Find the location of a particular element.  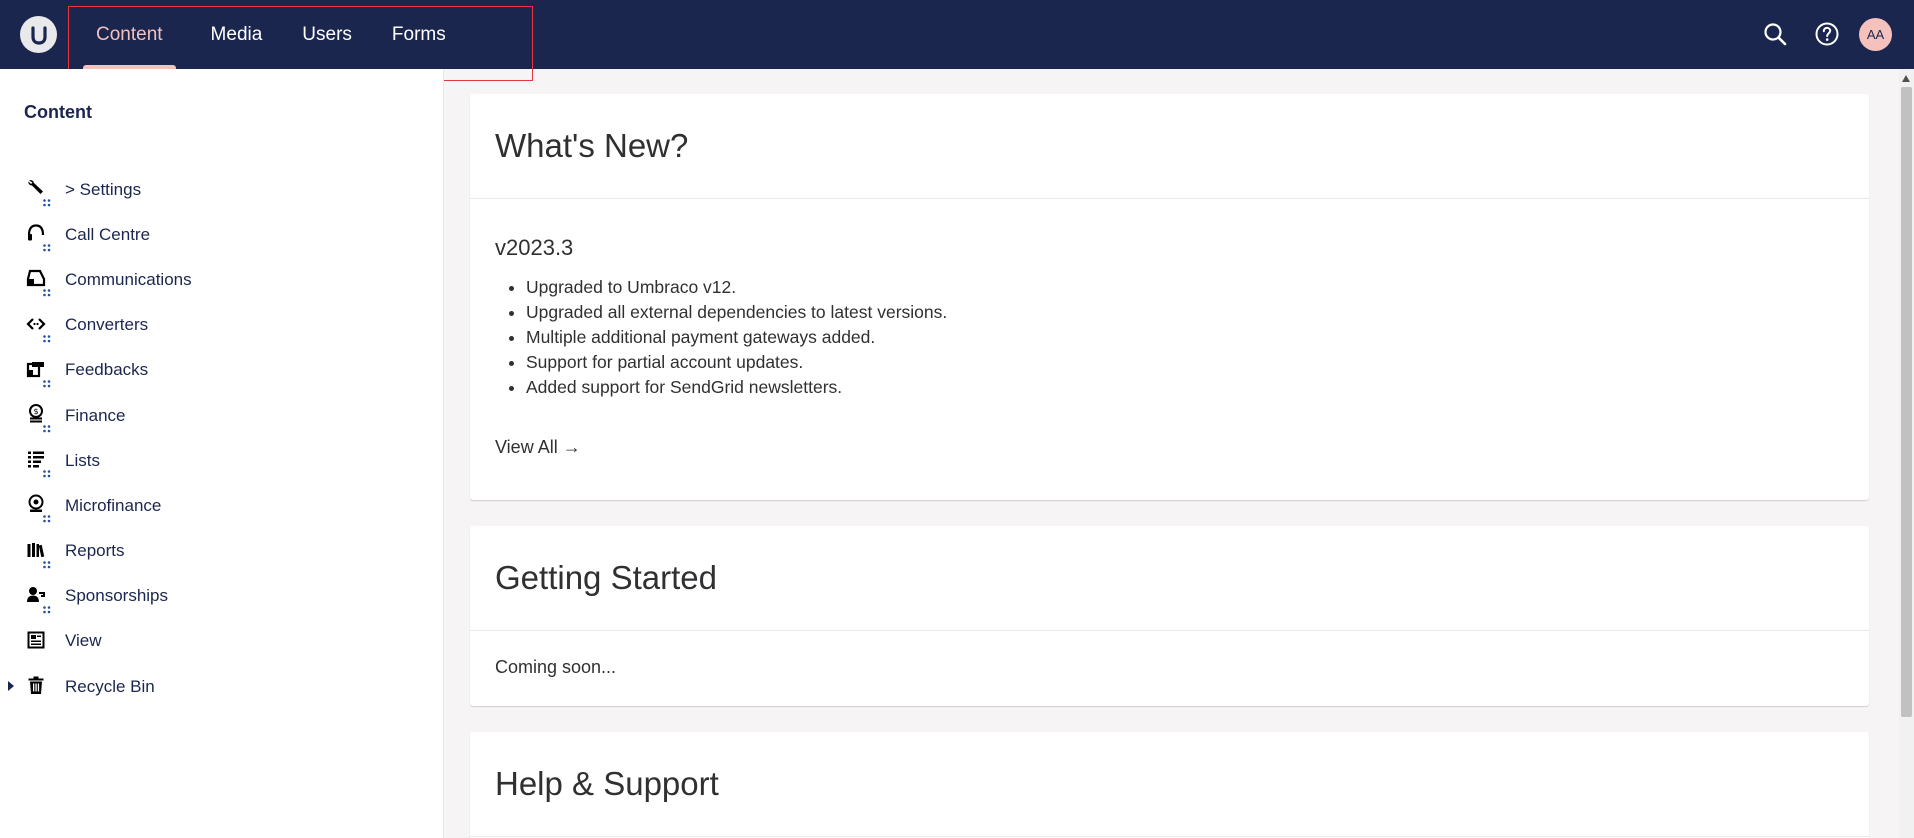

tree-item-lists: Lists is located at coordinates (222, 460).